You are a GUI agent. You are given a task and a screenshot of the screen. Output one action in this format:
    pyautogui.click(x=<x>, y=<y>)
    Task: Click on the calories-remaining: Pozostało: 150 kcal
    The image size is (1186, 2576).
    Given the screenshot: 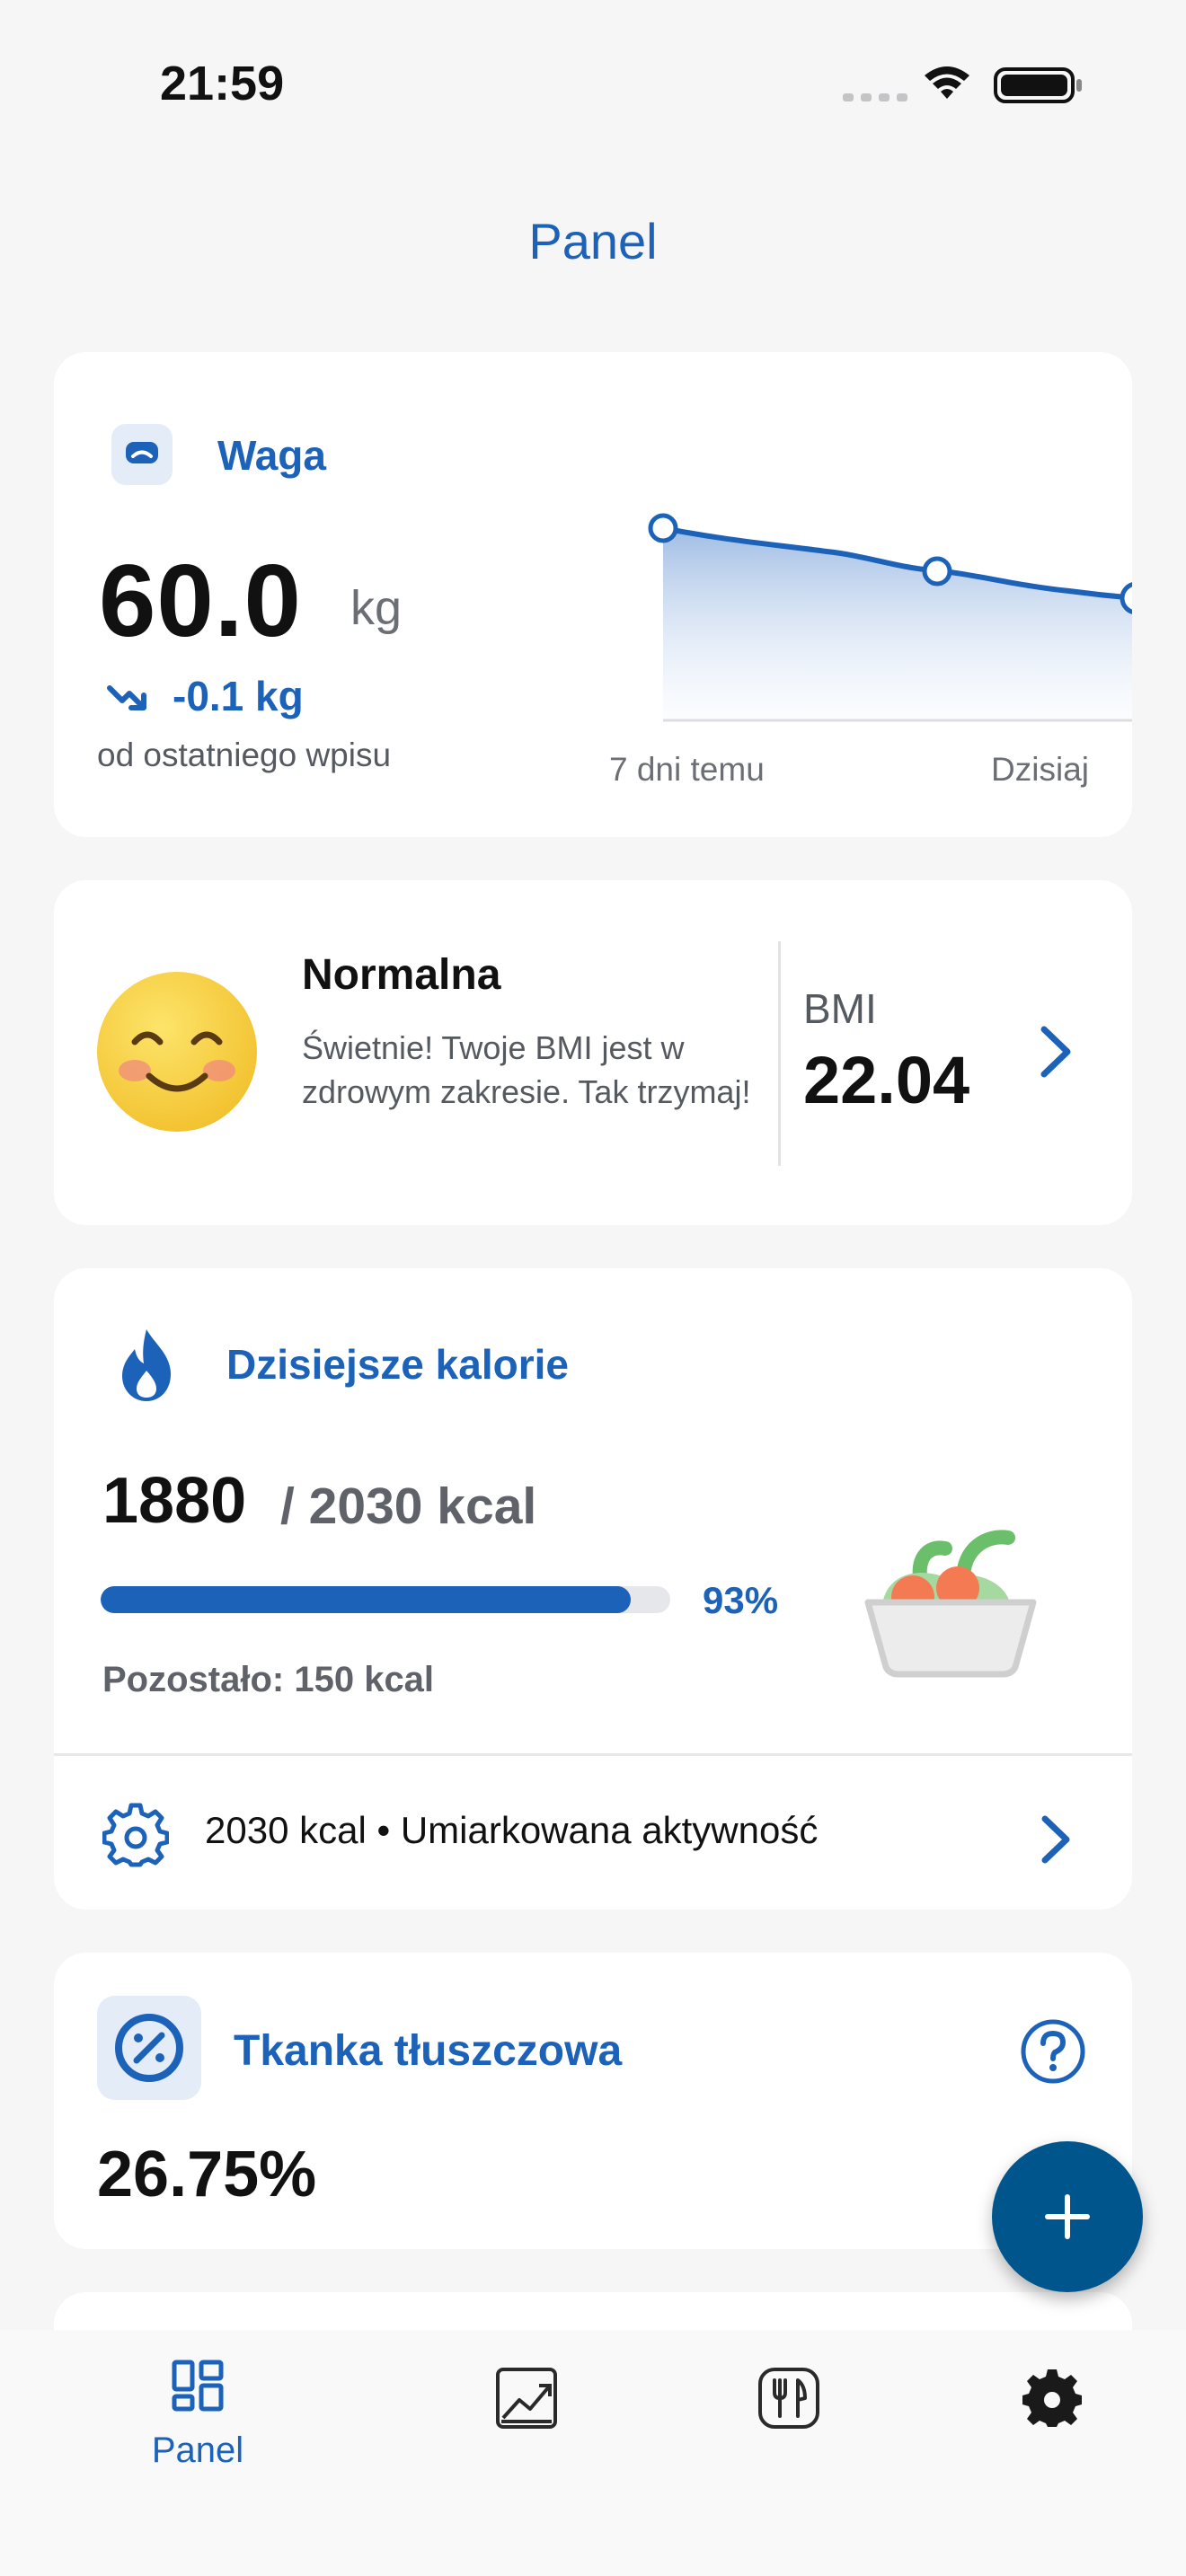 What is the action you would take?
    pyautogui.click(x=268, y=1679)
    